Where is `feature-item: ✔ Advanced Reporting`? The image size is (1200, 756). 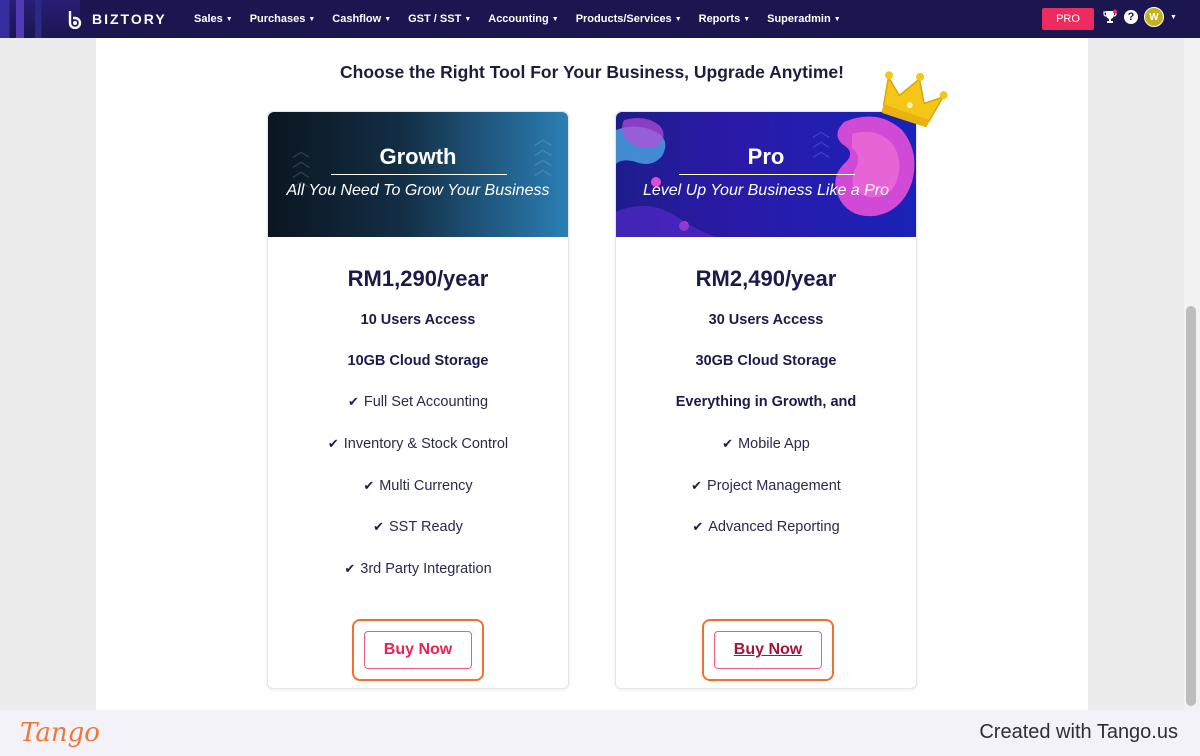
feature-item: ✔ Advanced Reporting is located at coordinates (766, 527).